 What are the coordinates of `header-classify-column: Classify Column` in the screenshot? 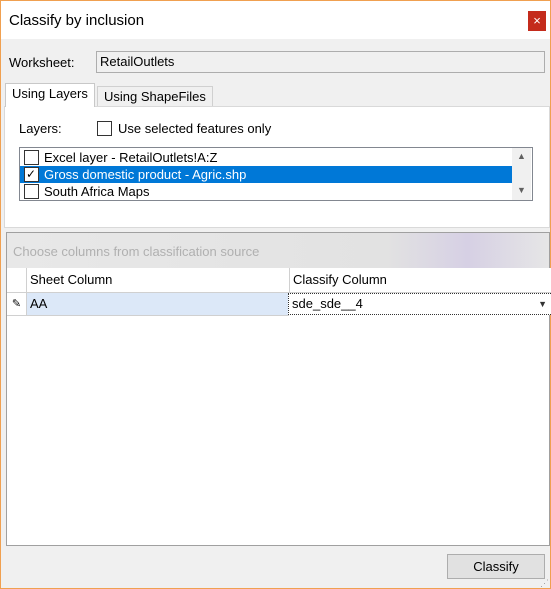 It's located at (420, 280).